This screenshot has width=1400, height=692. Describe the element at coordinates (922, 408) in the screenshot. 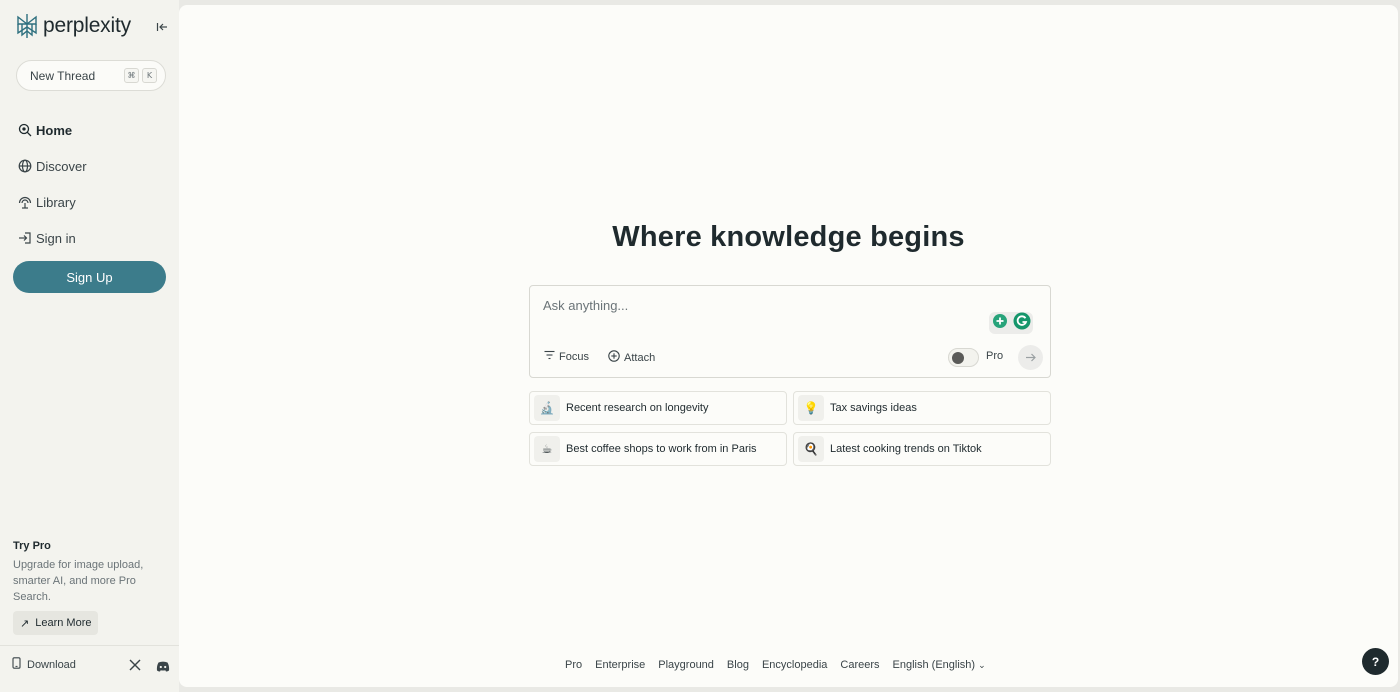

I see `suggestion-card: 💡 Tax savings ideas` at that location.